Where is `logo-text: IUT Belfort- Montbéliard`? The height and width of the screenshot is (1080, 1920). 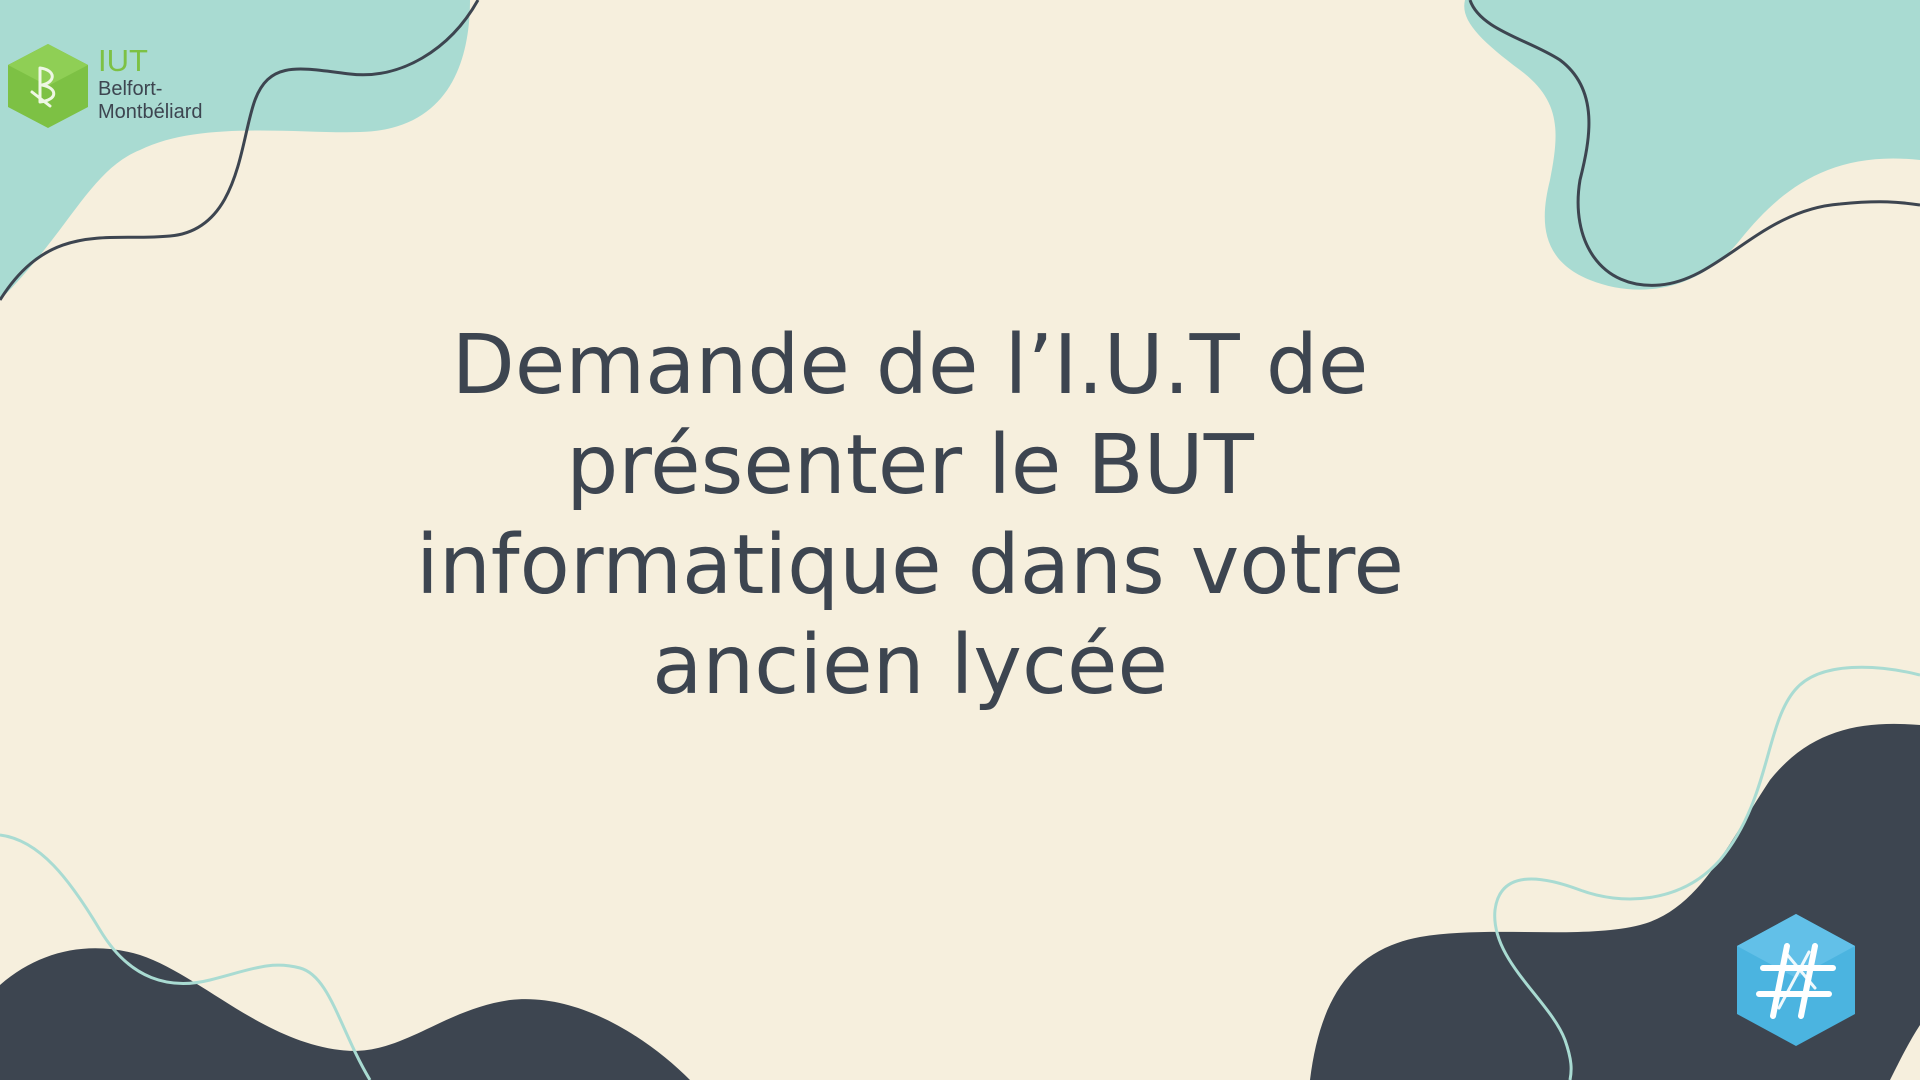
logo-text: IUT Belfort- Montbéliard is located at coordinates (150, 82).